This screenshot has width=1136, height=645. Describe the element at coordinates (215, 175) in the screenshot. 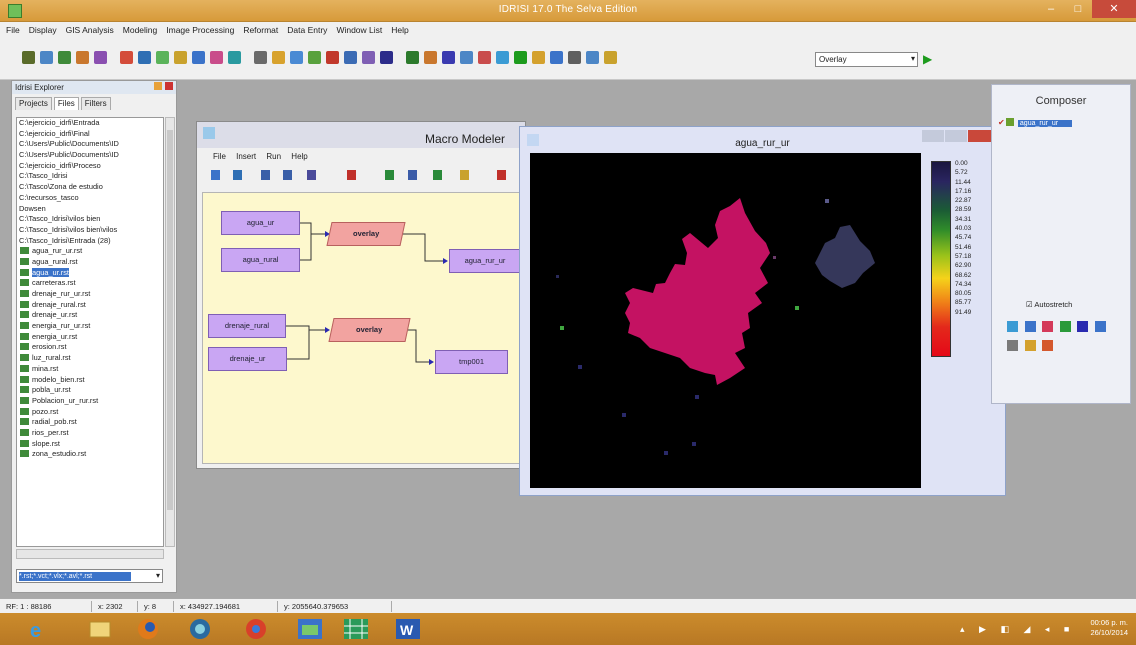

I see `new-icon` at that location.